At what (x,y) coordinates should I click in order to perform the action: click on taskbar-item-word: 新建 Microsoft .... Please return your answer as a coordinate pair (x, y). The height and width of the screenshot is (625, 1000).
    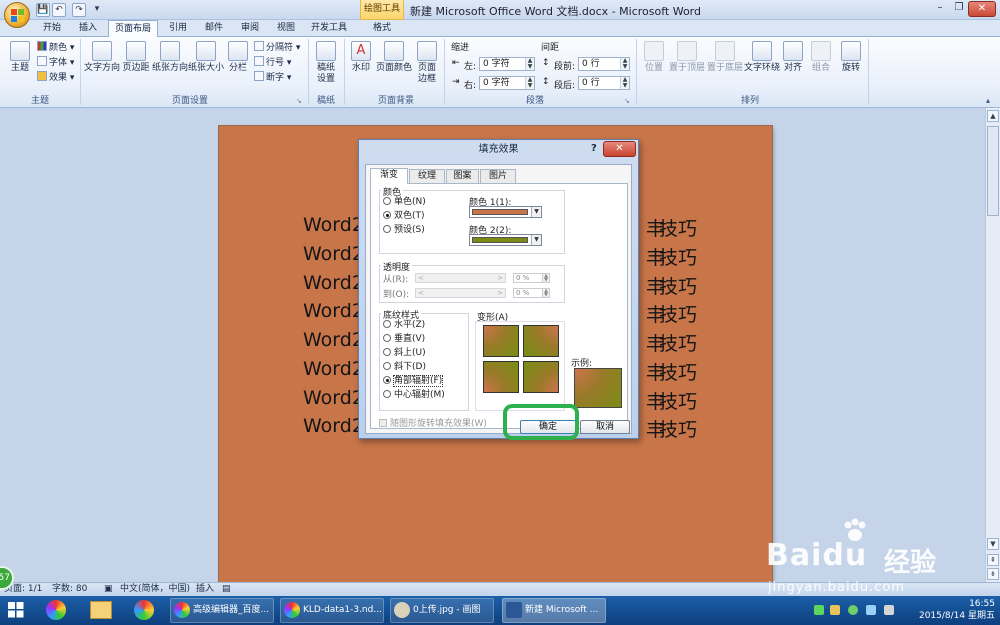
    Looking at the image, I should click on (554, 610).